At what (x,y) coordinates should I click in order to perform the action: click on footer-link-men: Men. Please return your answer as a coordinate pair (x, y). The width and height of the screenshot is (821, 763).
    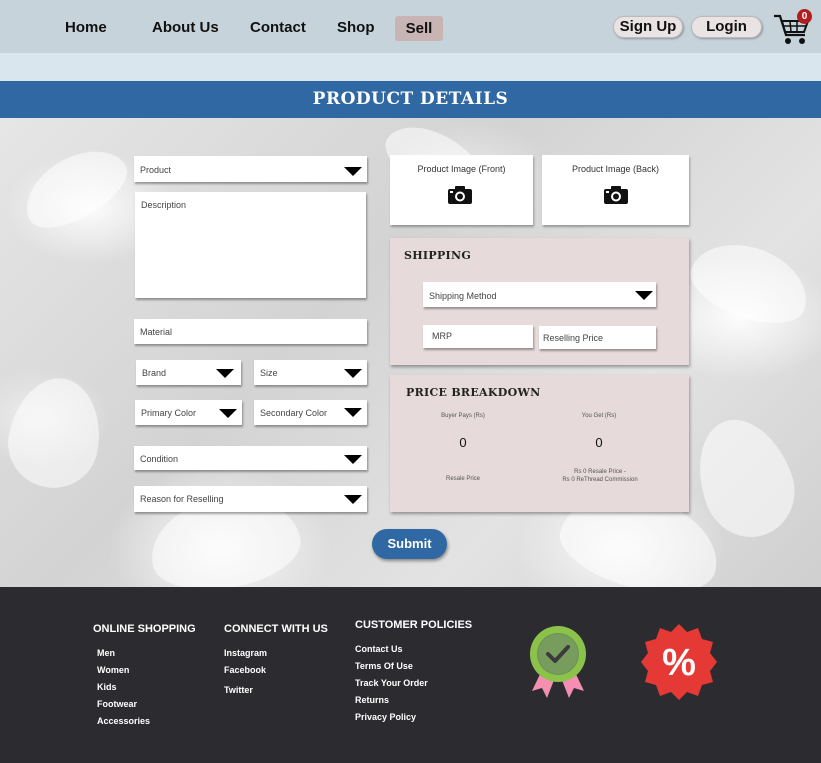
    Looking at the image, I should click on (106, 653).